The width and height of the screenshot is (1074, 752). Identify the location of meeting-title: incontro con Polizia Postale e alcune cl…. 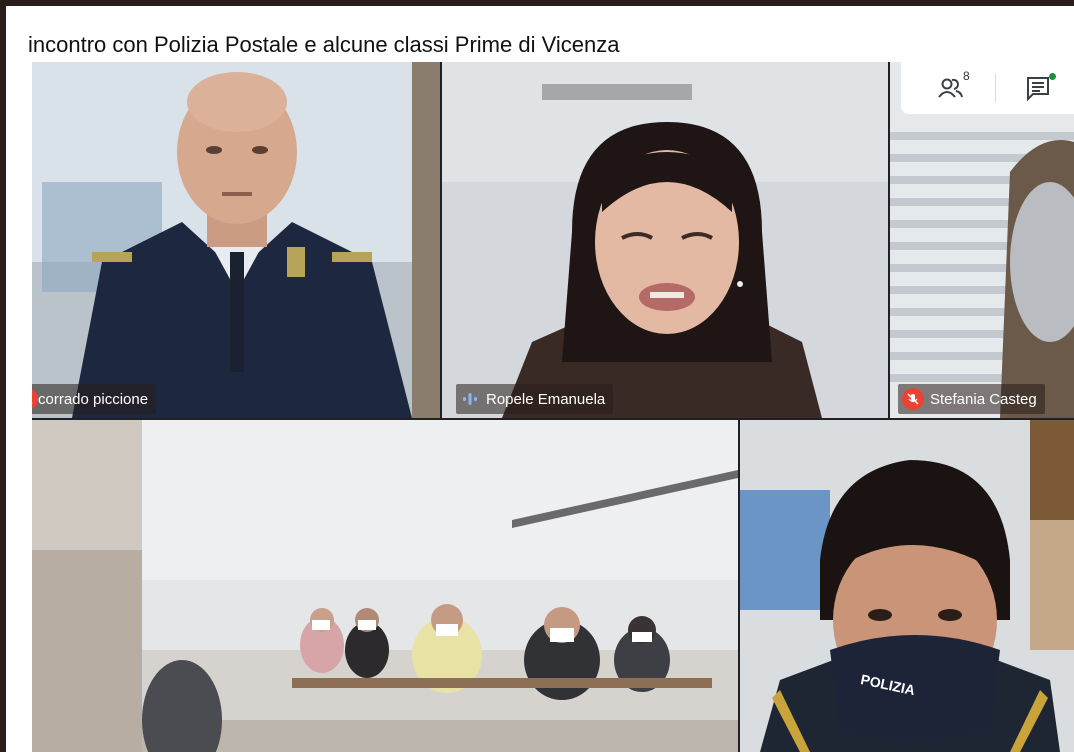
(324, 44).